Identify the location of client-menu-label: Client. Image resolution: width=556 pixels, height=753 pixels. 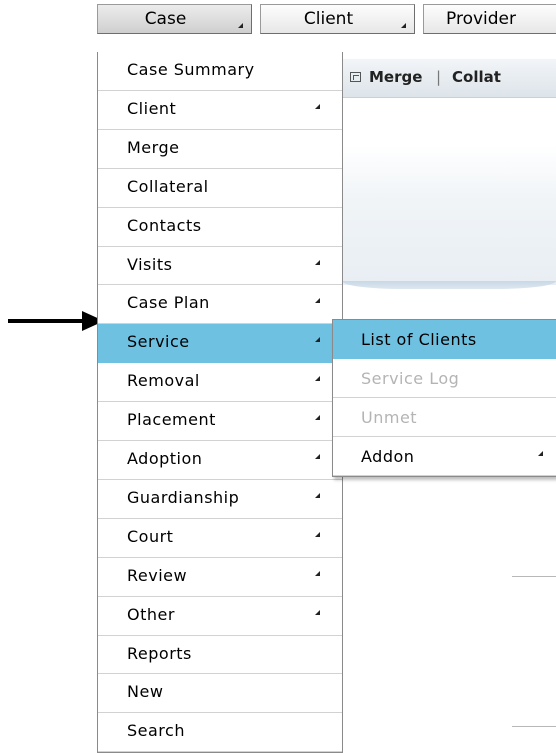
(328, 19).